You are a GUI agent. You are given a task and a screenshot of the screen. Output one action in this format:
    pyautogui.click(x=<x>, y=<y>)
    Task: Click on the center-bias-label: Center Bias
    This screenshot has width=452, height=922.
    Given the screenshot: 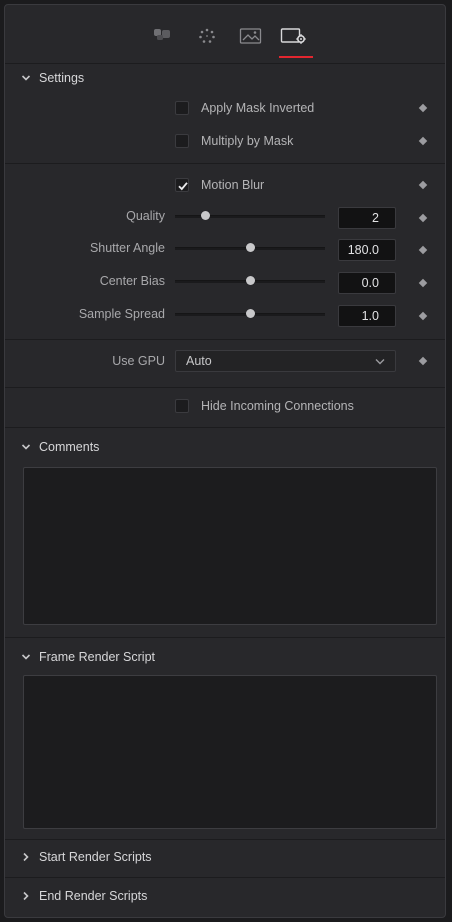 What is the action you would take?
    pyautogui.click(x=132, y=281)
    